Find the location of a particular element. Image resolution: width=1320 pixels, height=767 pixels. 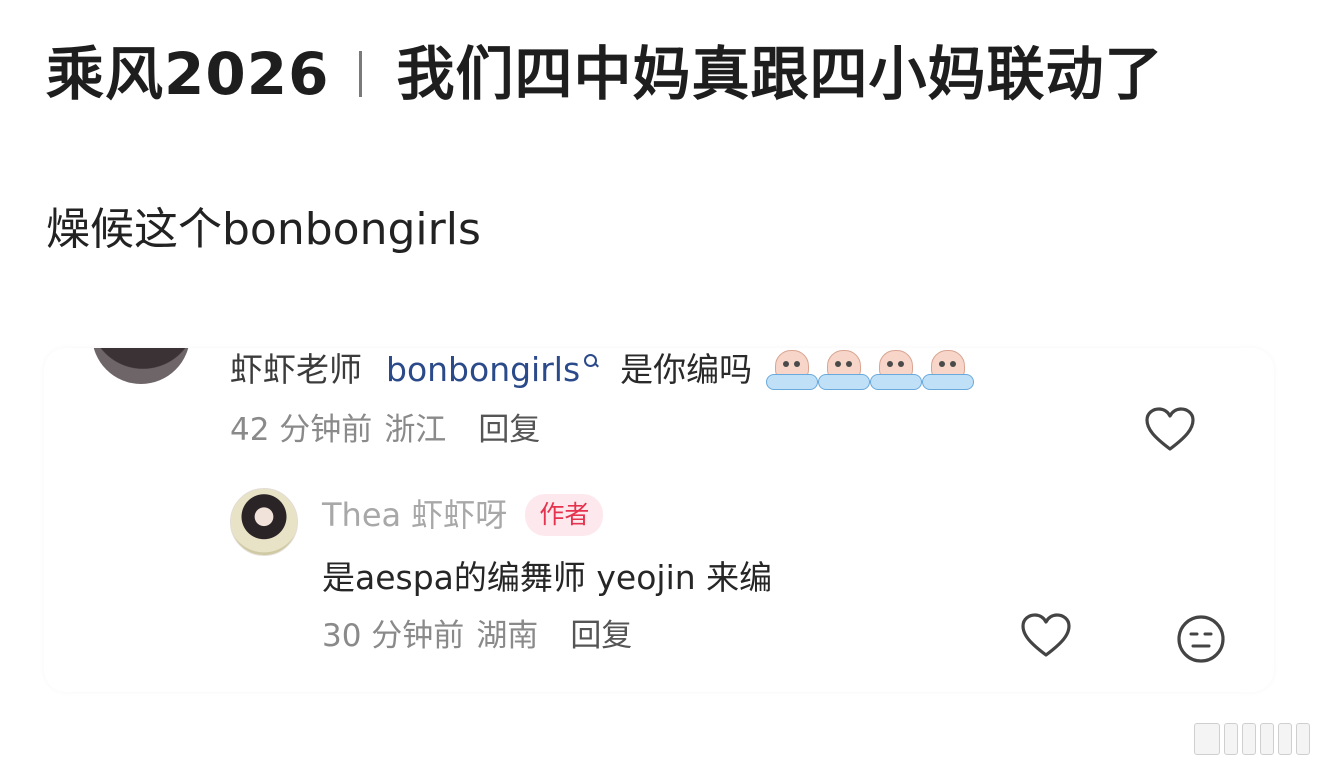

title-divider is located at coordinates (361, 74).